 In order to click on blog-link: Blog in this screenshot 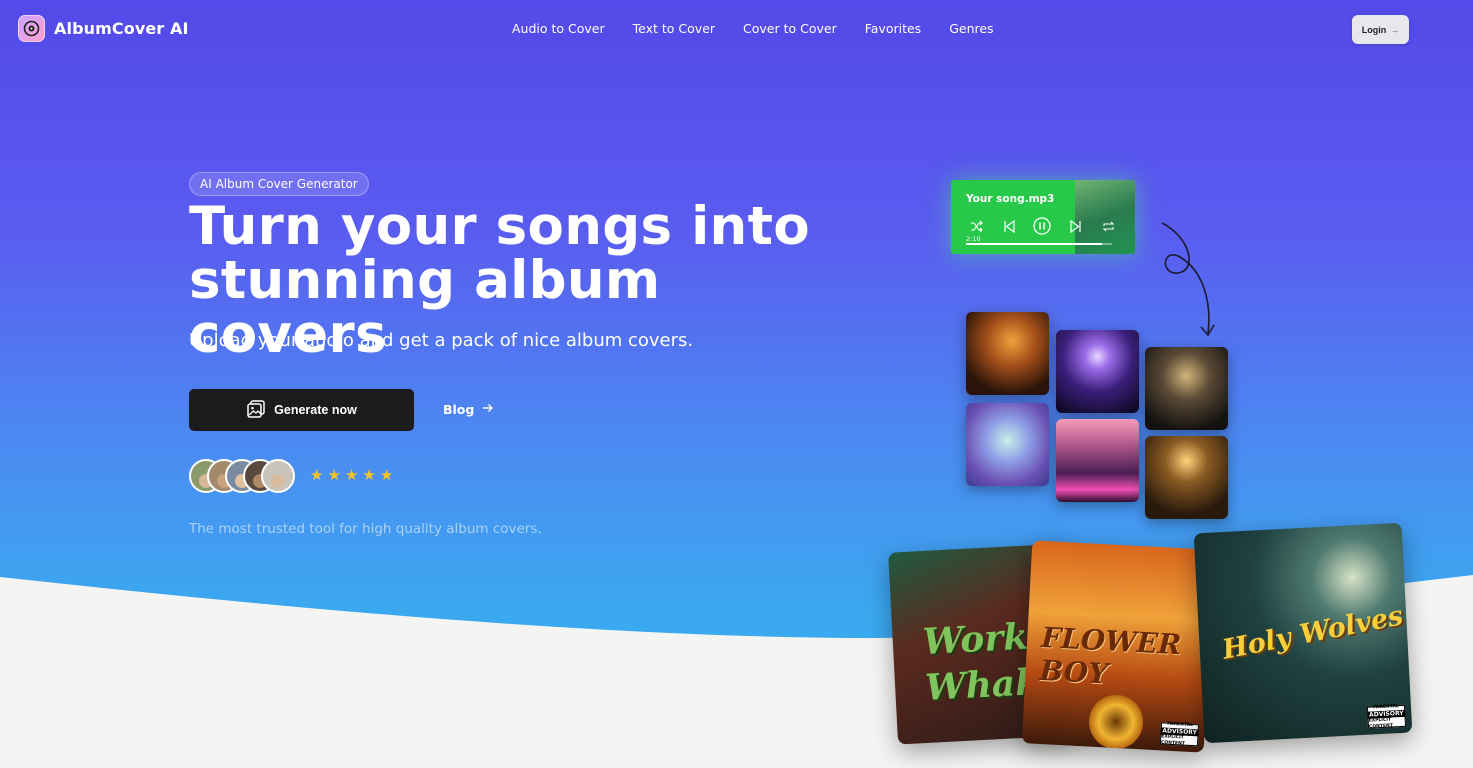, I will do `click(468, 409)`.